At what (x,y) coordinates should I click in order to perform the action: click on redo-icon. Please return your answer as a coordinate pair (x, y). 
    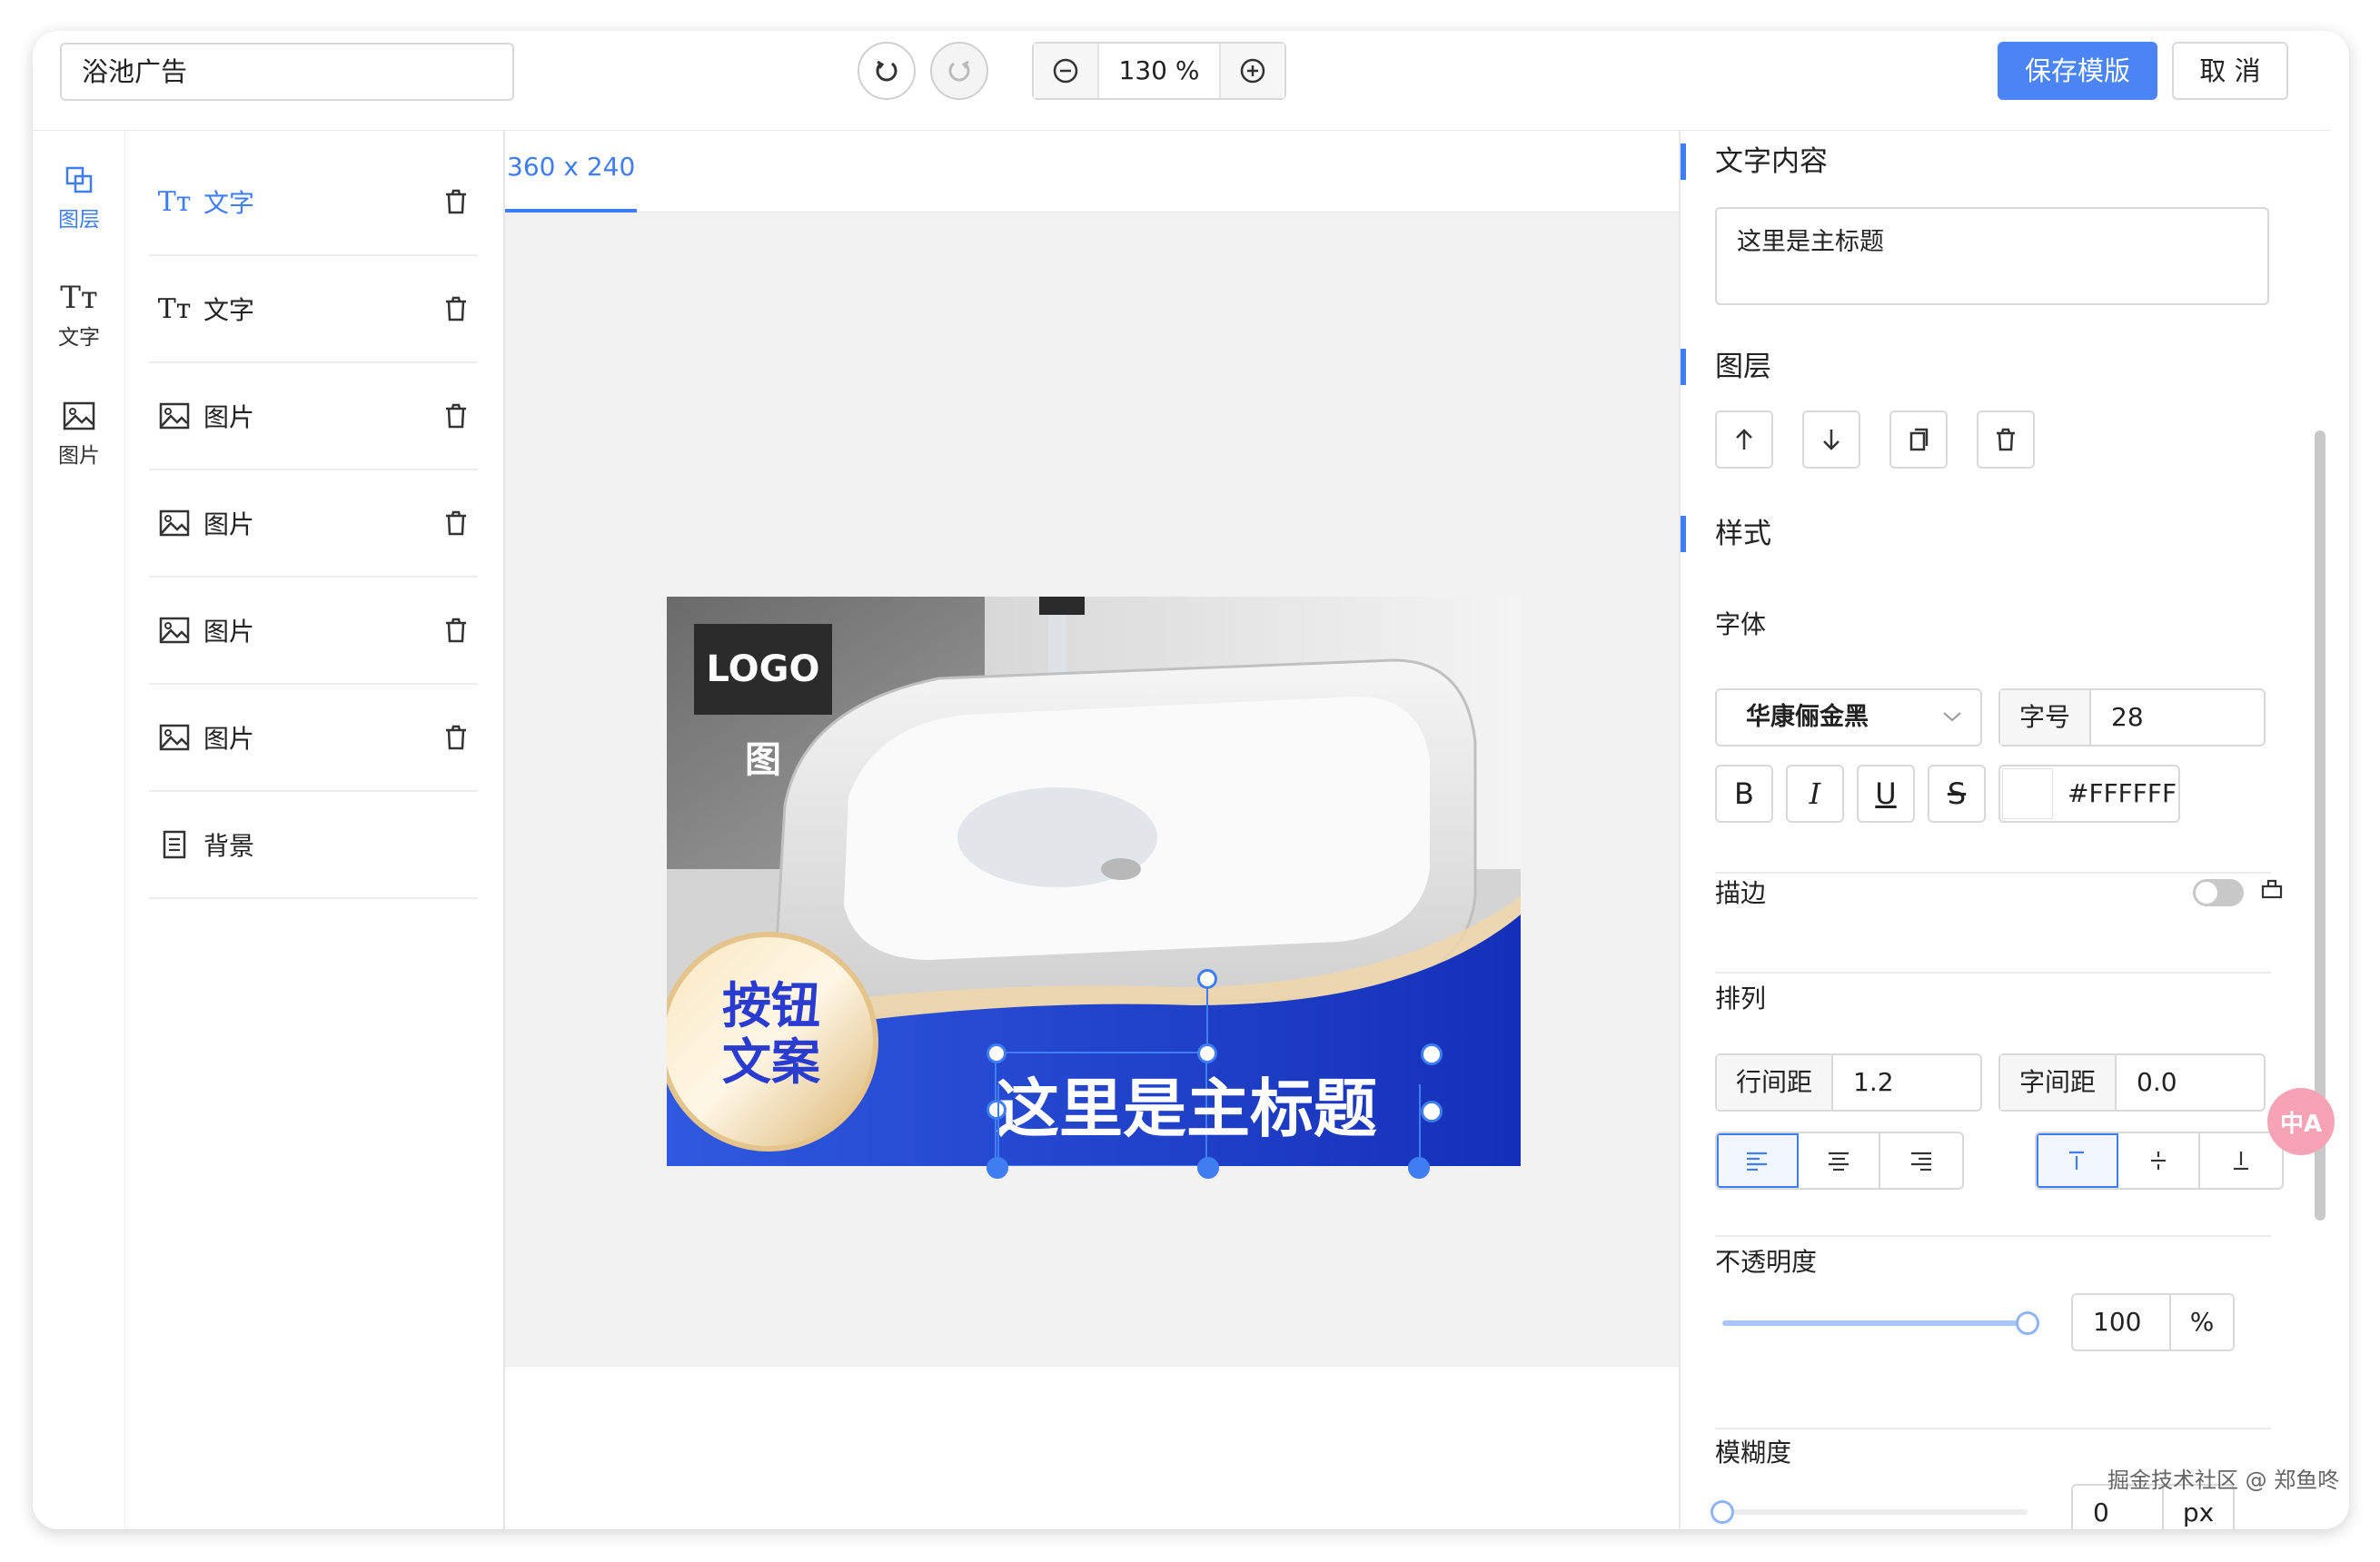
    Looking at the image, I should click on (959, 71).